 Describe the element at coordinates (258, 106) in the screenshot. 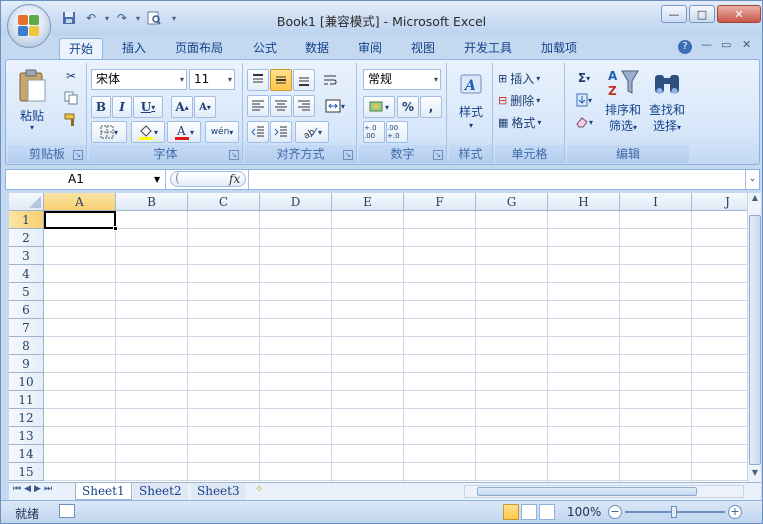

I see `align-left-icon` at that location.